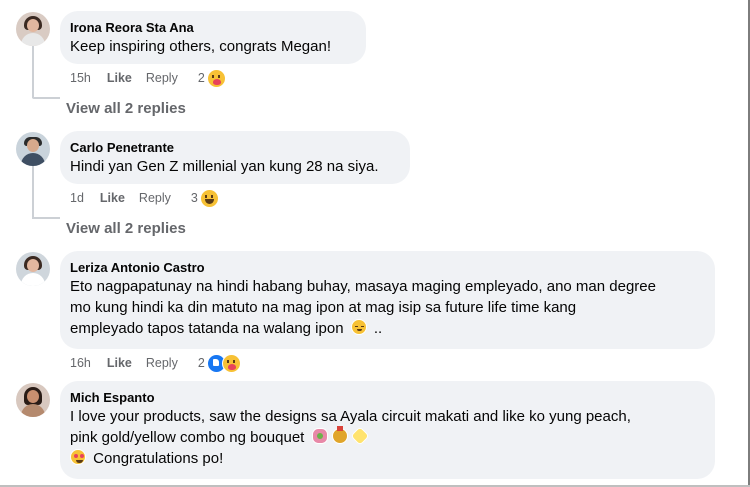  I want to click on comment-text: Keep inspiring others, congrats Megan!, so click(200, 46).